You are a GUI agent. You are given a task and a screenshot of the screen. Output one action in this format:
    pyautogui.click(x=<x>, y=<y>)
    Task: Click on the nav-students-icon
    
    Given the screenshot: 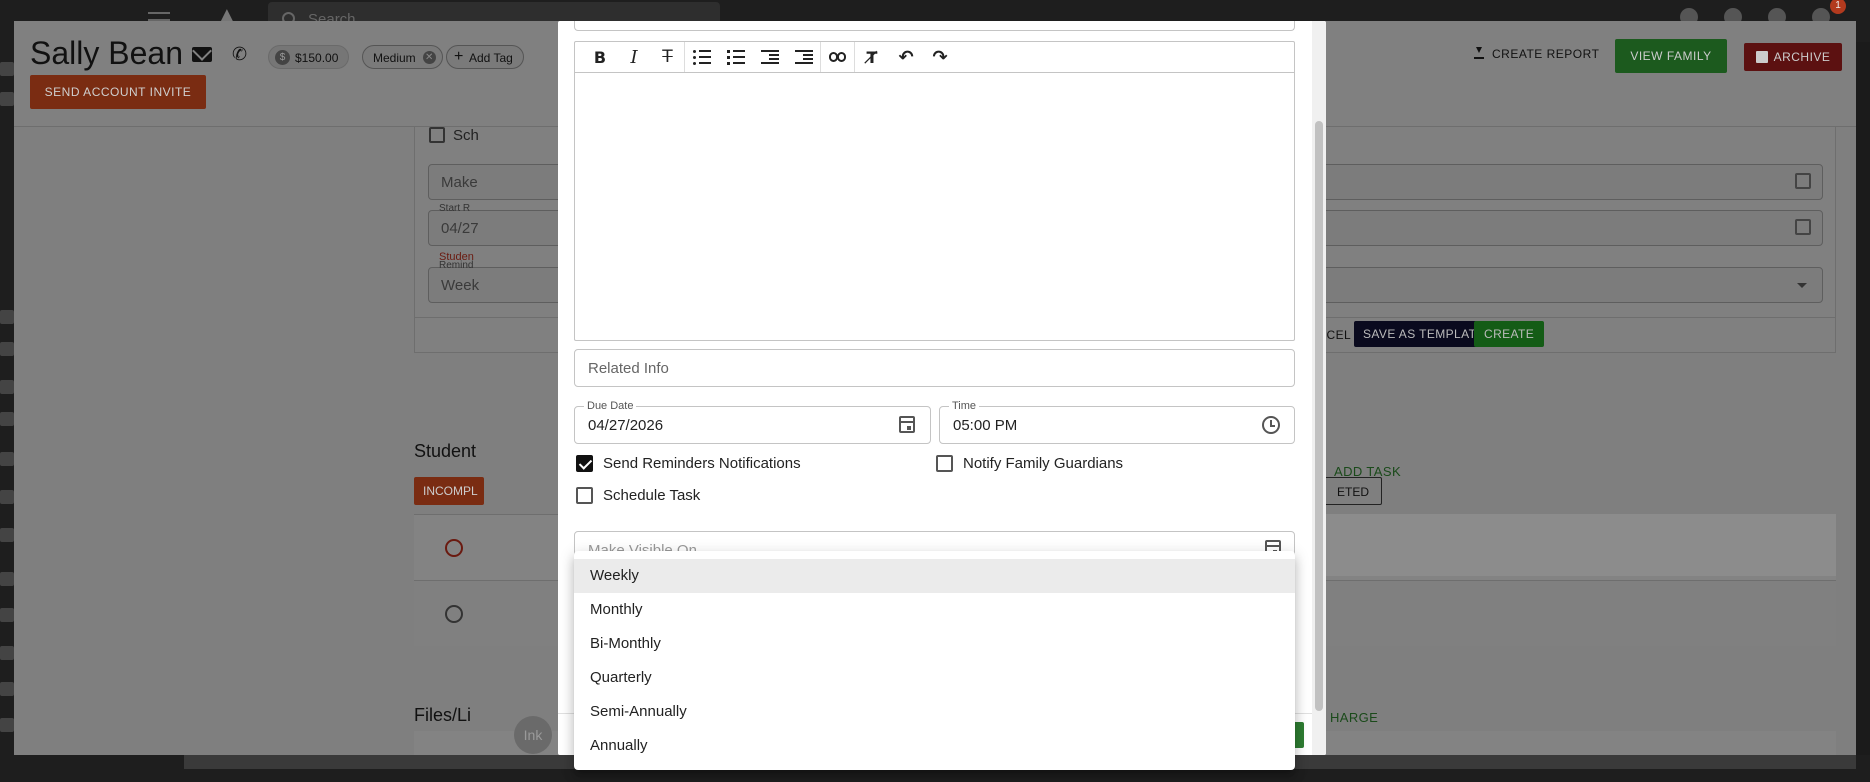 What is the action you would take?
    pyautogui.click(x=7, y=99)
    